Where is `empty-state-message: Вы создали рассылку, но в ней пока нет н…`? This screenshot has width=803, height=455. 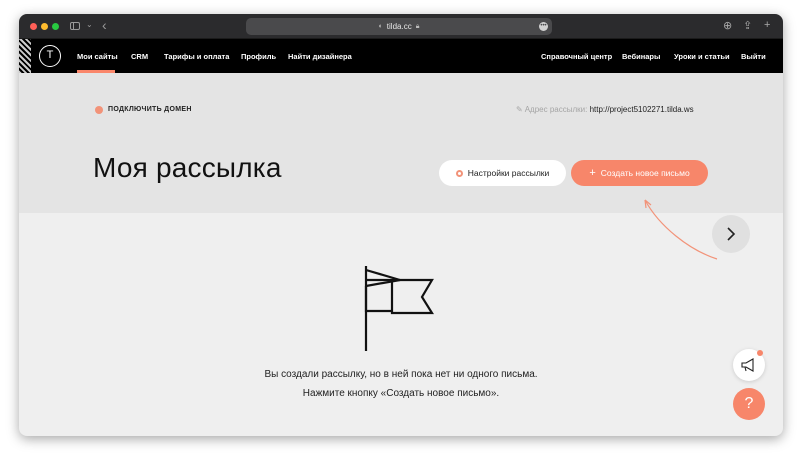
empty-state-message: Вы создали рассылку, но в ней пока нет н… is located at coordinates (401, 374).